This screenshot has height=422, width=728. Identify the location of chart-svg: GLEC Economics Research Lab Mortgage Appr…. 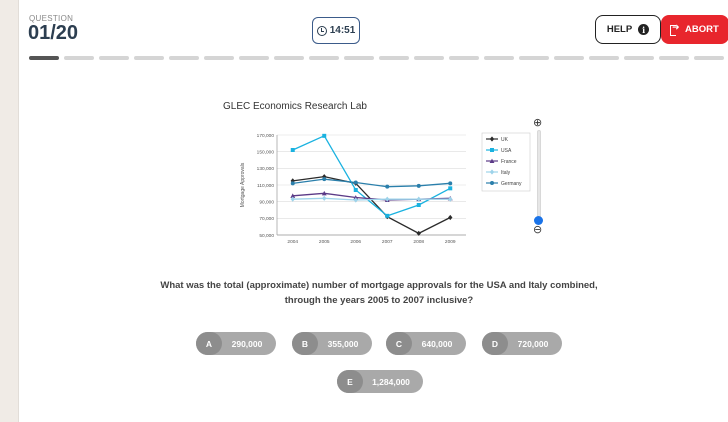
(377, 173).